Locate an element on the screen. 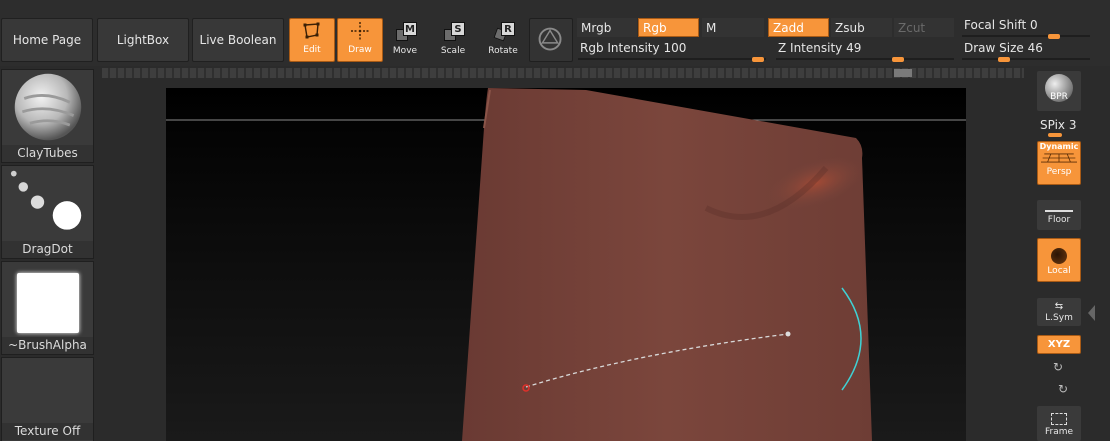 The width and height of the screenshot is (1110, 441). xyz-label: XYZ is located at coordinates (1059, 344).